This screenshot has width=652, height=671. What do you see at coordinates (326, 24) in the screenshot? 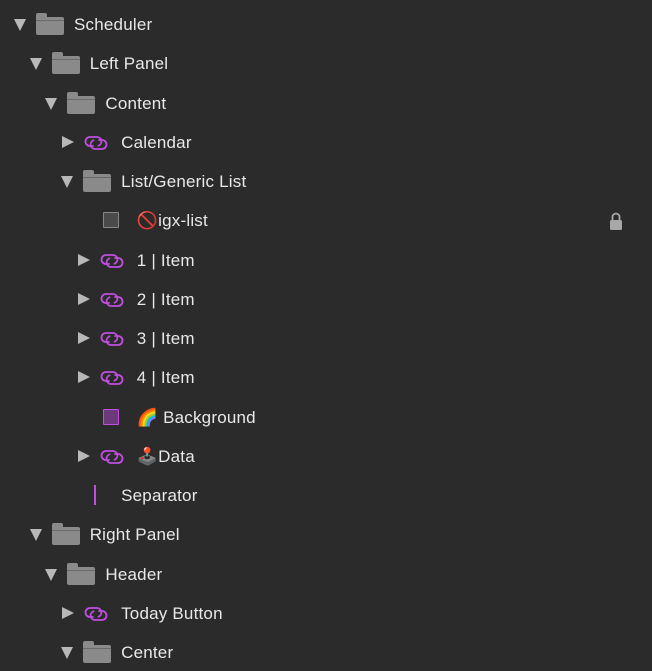
I see `layer-row-scheduler: Scheduler` at bounding box center [326, 24].